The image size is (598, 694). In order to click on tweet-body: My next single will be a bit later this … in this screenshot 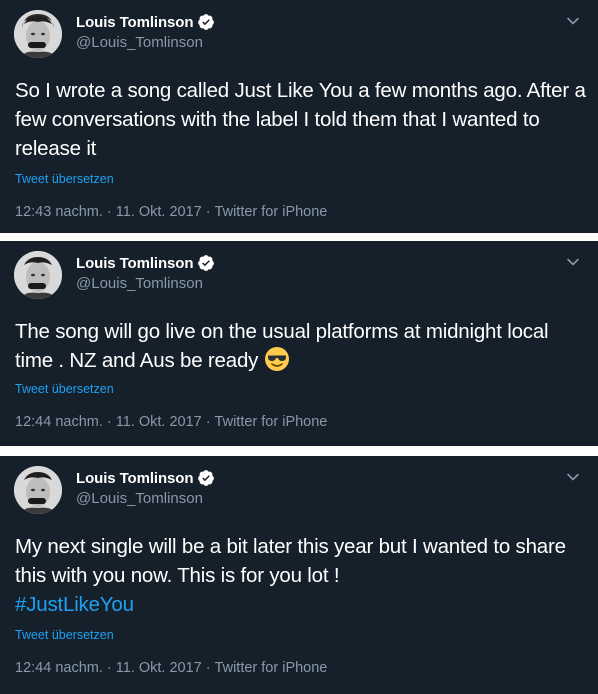, I will do `click(290, 561)`.